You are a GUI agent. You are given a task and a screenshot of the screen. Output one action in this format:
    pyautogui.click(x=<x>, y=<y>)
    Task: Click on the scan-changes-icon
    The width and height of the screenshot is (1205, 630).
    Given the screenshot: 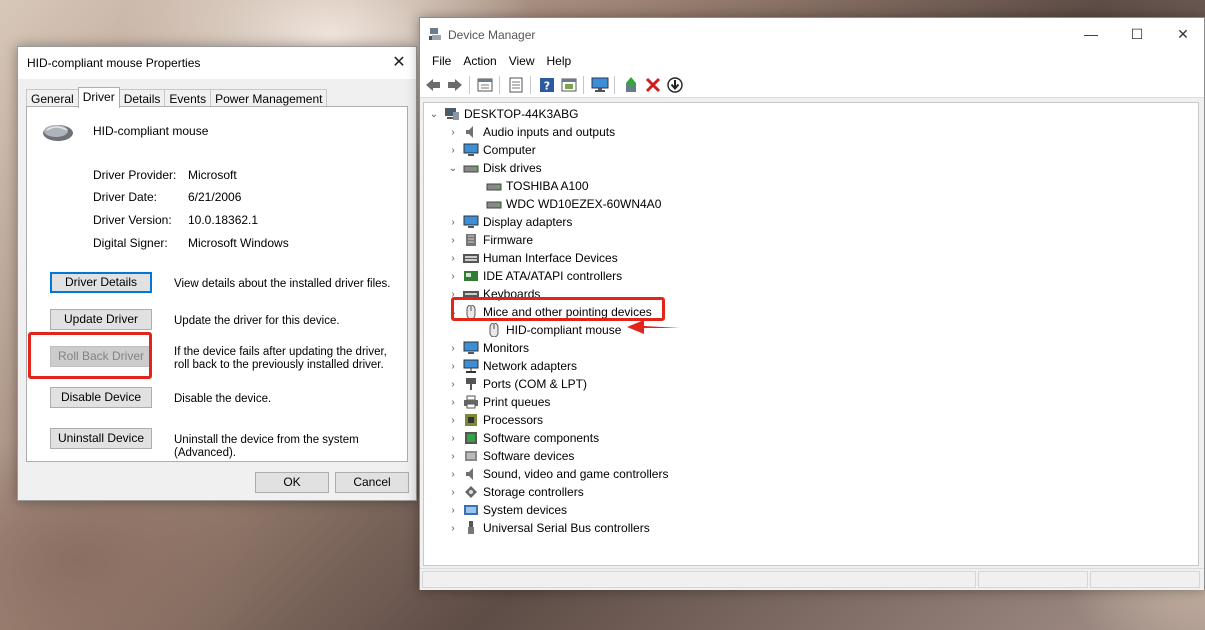 What is the action you would take?
    pyautogui.click(x=675, y=85)
    